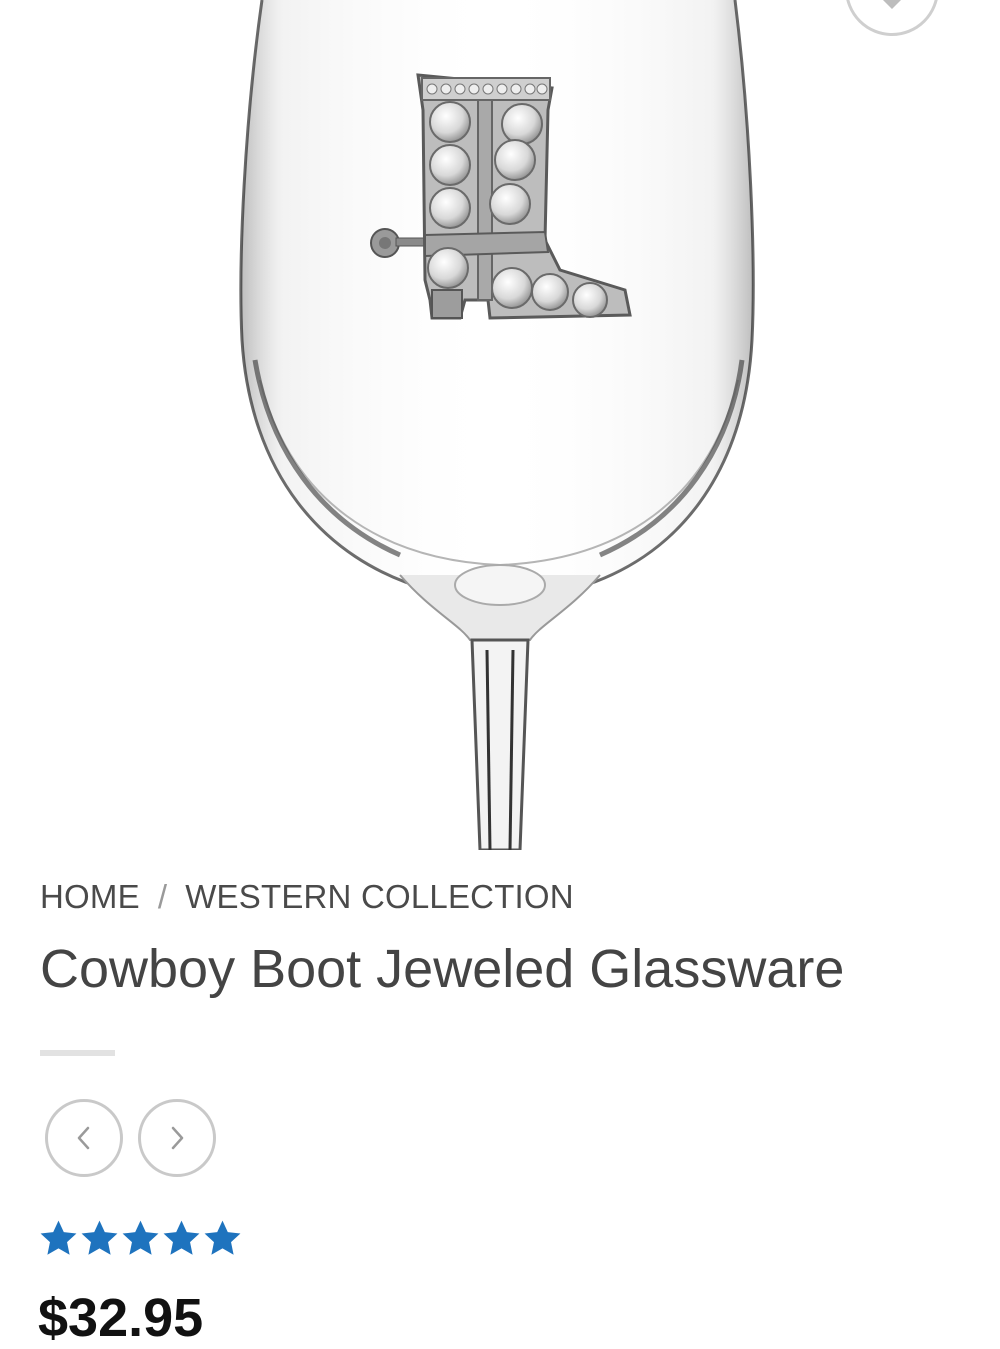 The image size is (1000, 1349). I want to click on breadcrumb-home-link: HOME, so click(90, 896).